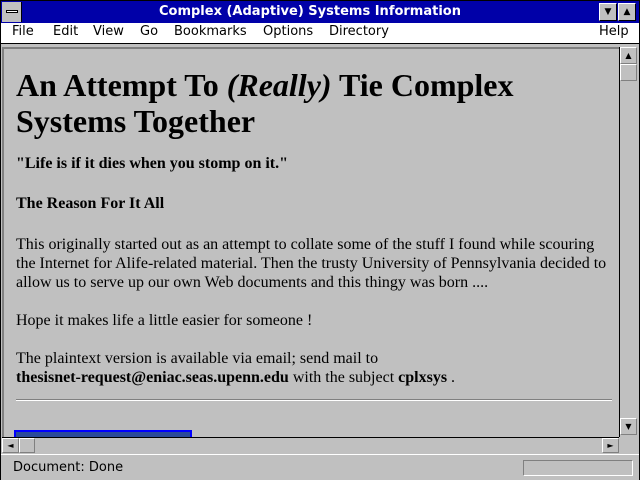 This screenshot has height=480, width=640. Describe the element at coordinates (628, 55) in the screenshot. I see `scroll-up-icon: ▲` at that location.